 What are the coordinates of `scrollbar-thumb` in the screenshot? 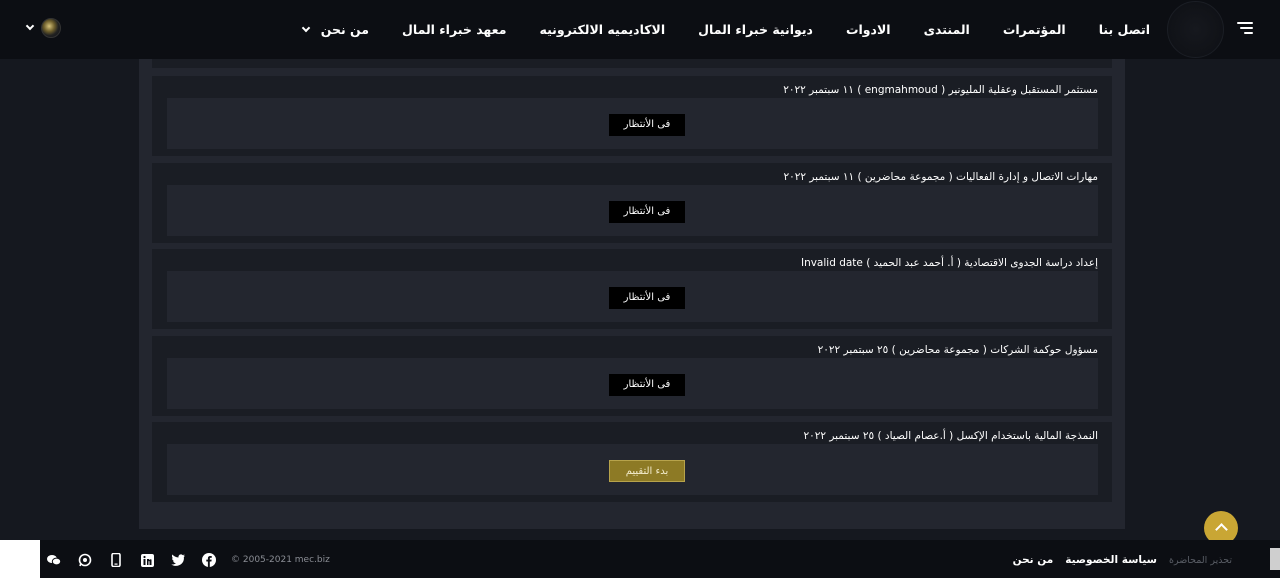 It's located at (1275, 559).